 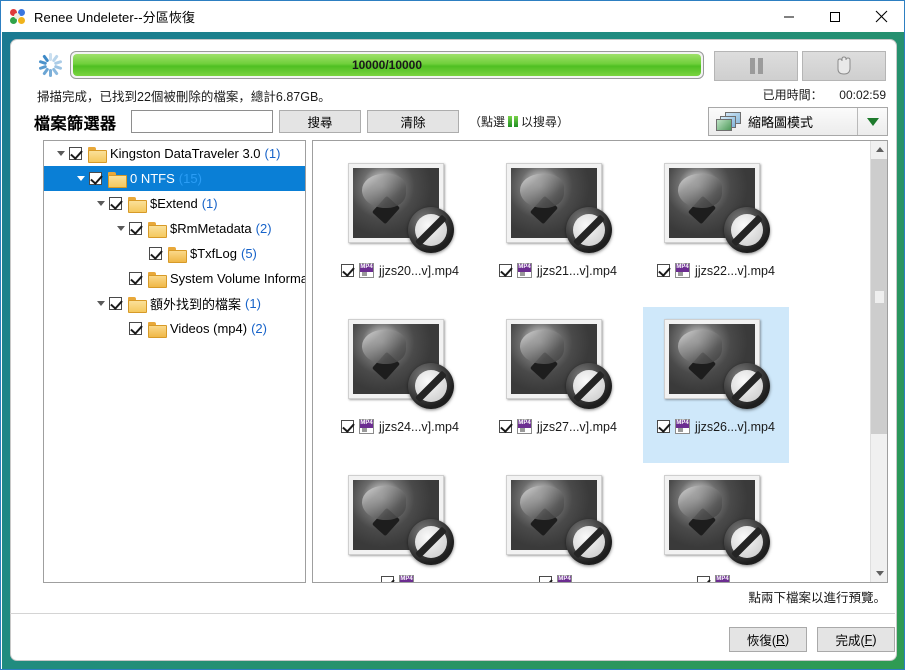 I want to click on thumbnail-item: MP4 jjzs22...v].mp4, so click(x=716, y=229).